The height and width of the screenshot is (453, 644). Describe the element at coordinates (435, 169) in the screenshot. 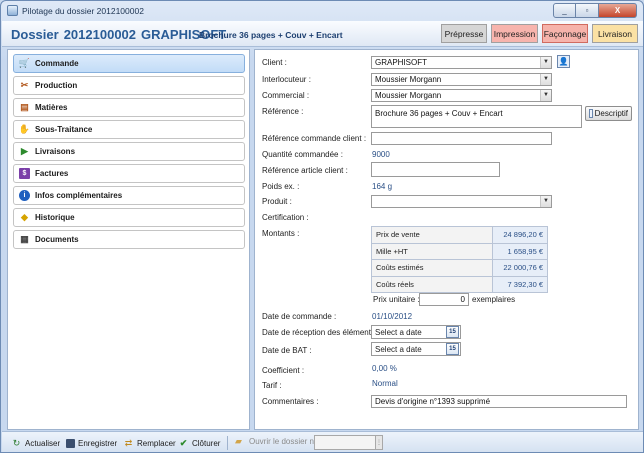

I see `ref-article-client-field` at that location.